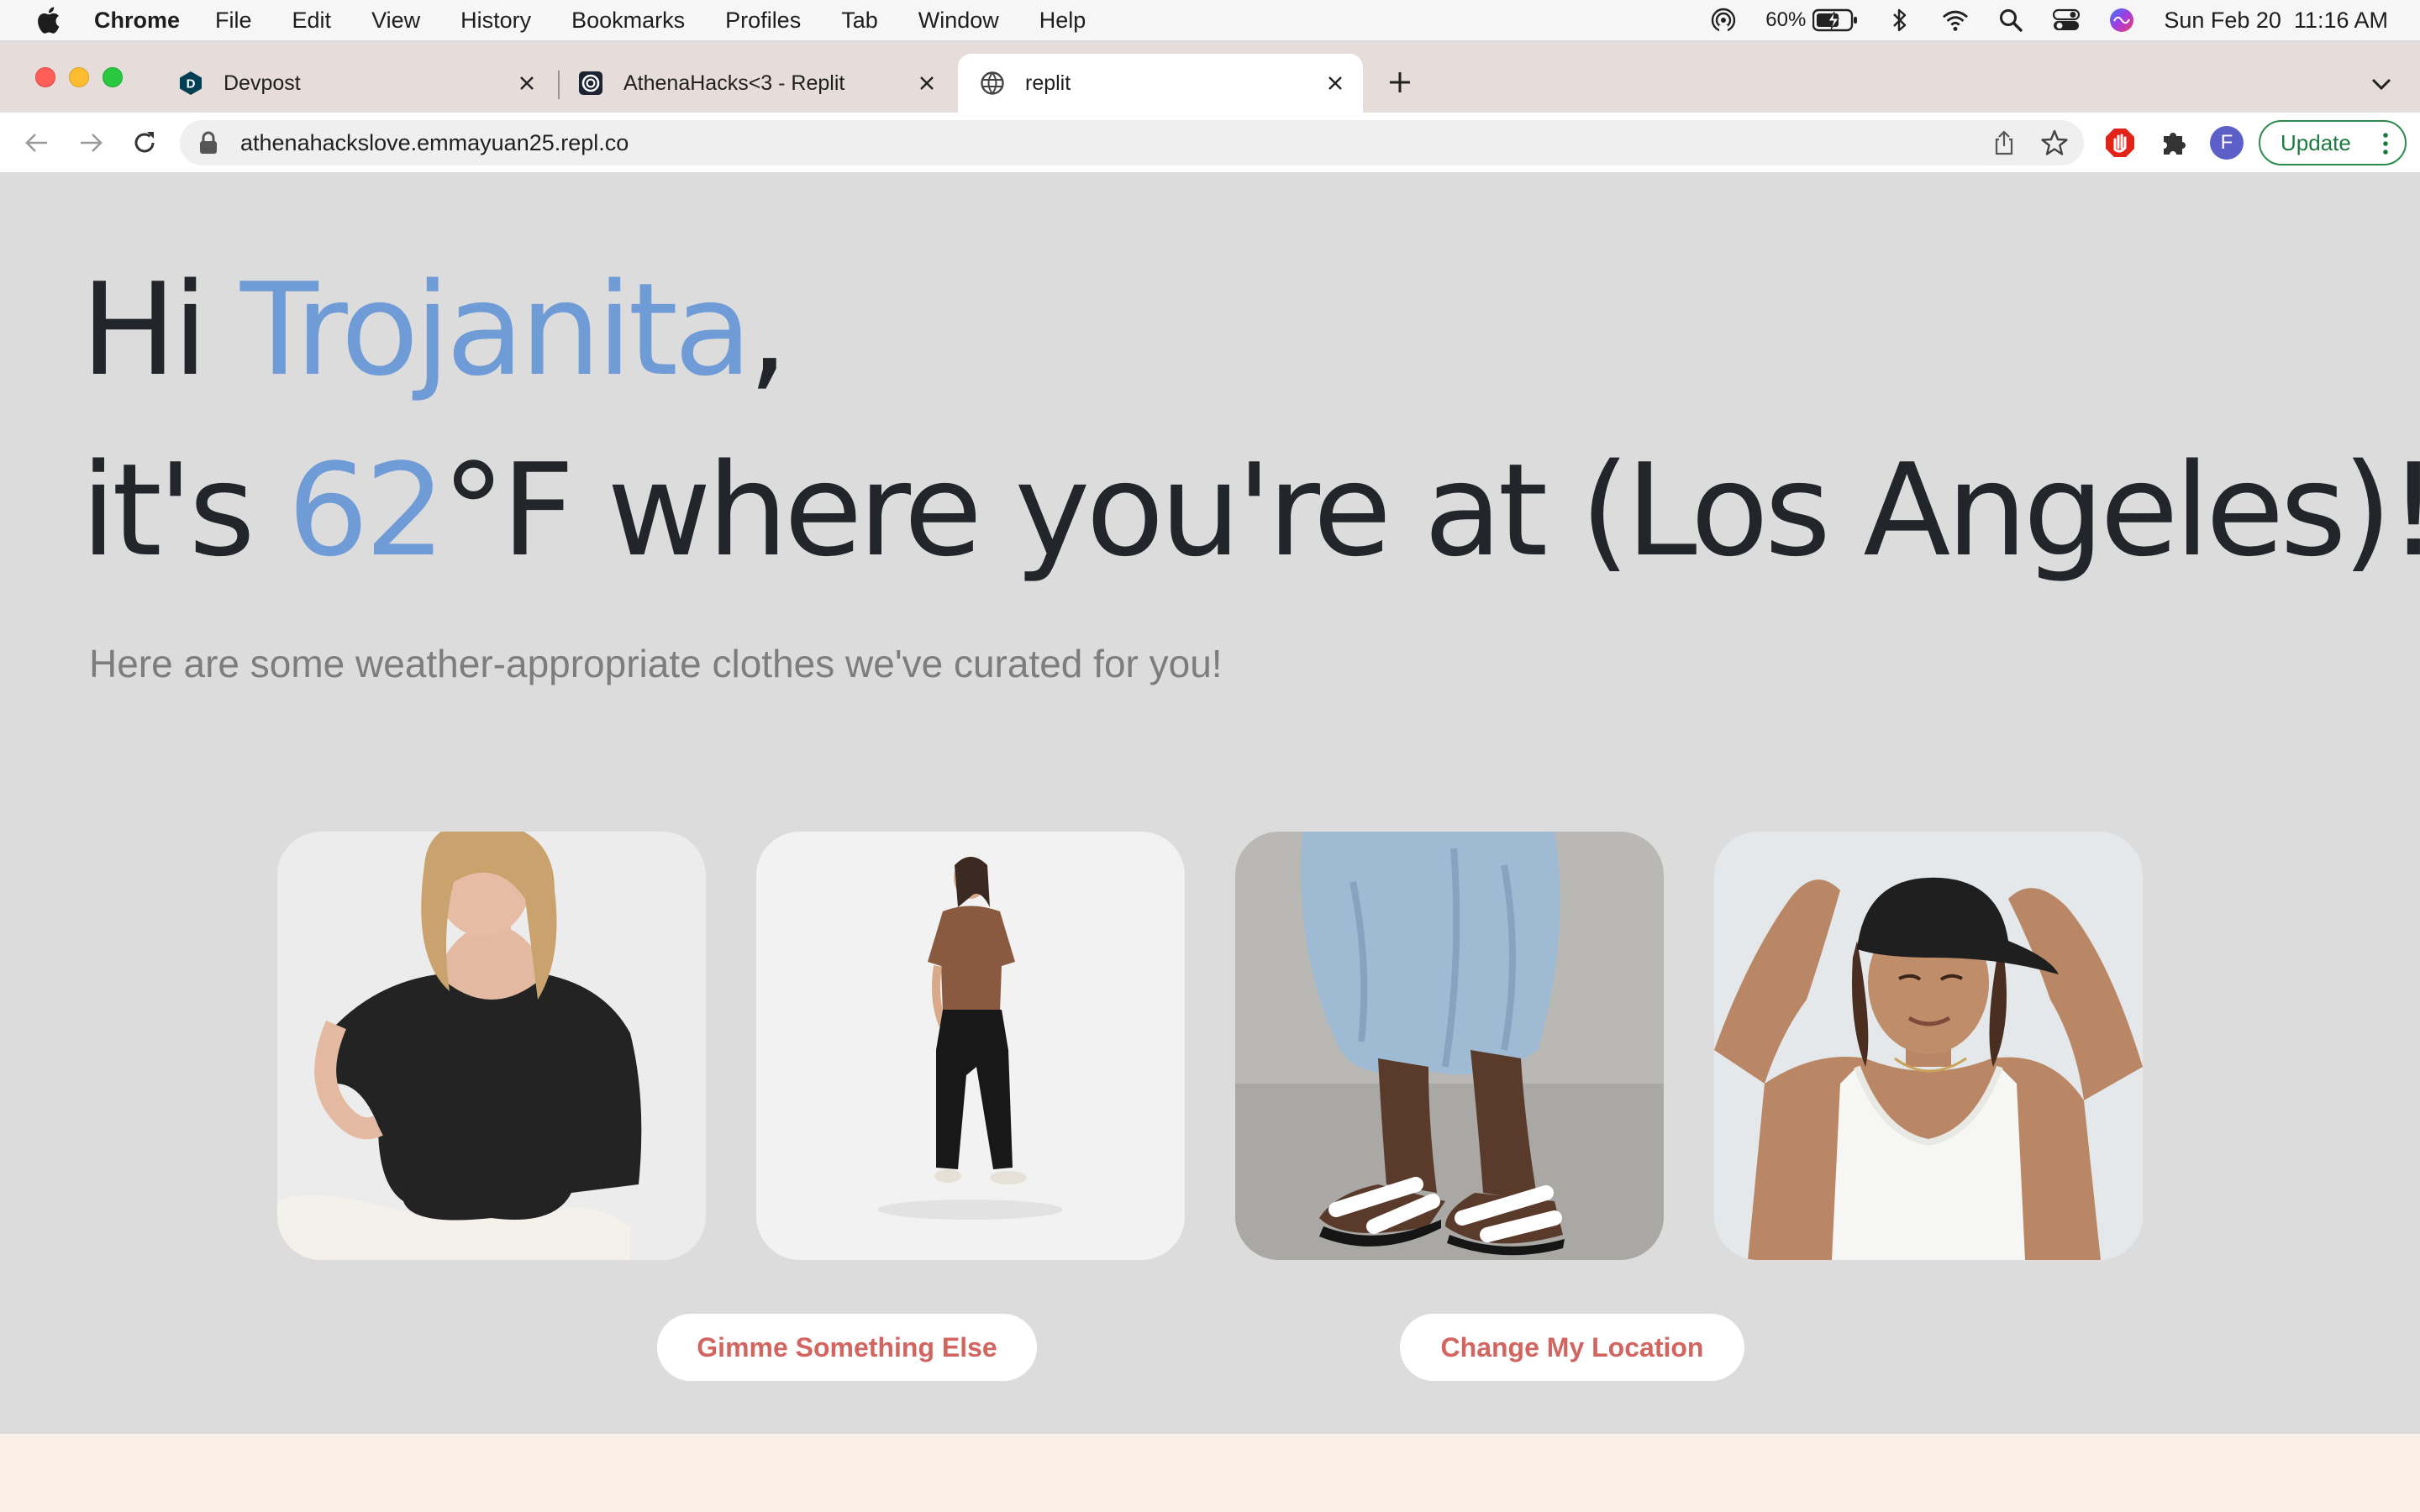 This screenshot has width=2420, height=1512. Describe the element at coordinates (1048, 83) in the screenshot. I see `tab-title: replit` at that location.